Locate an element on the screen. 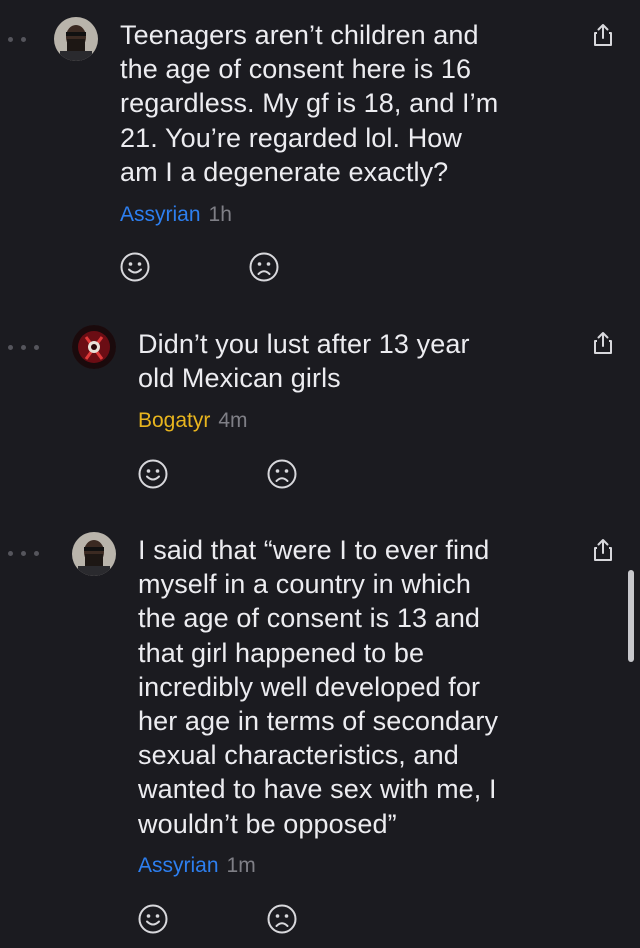  comment-line: Didn’t you lust after 13 year is located at coordinates (304, 344).